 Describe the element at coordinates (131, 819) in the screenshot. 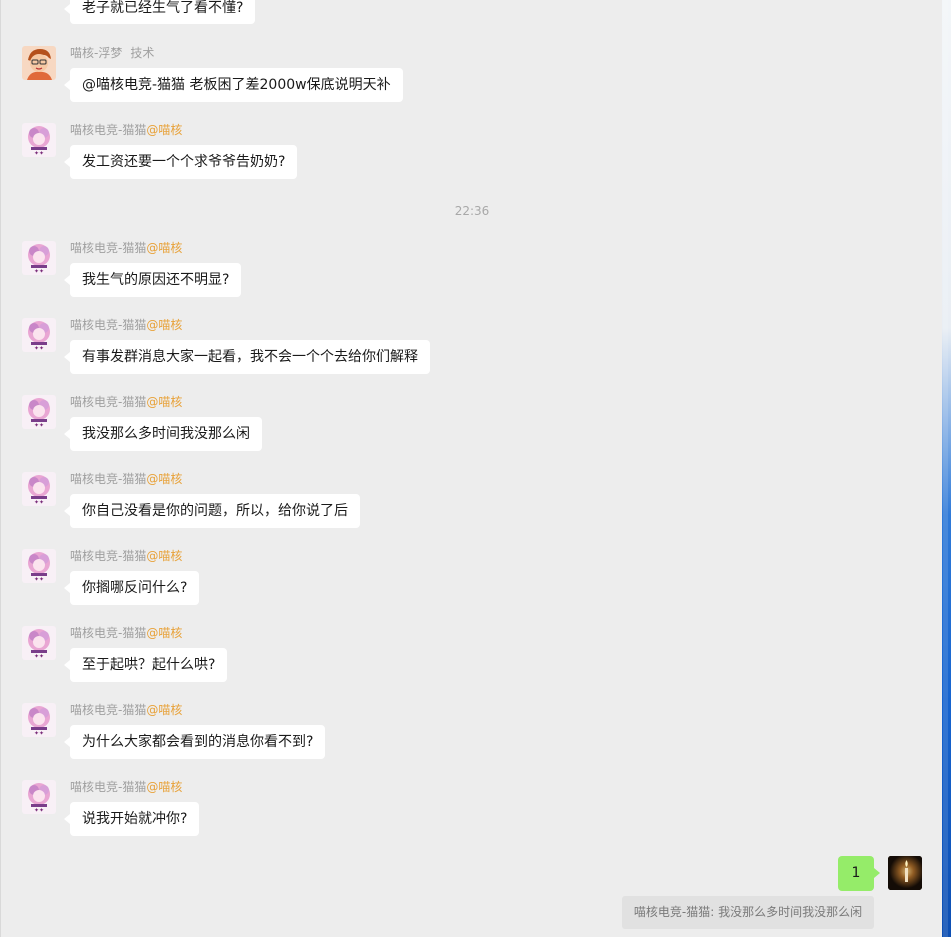

I see `message-bubble: 说我开始就冲你?` at that location.